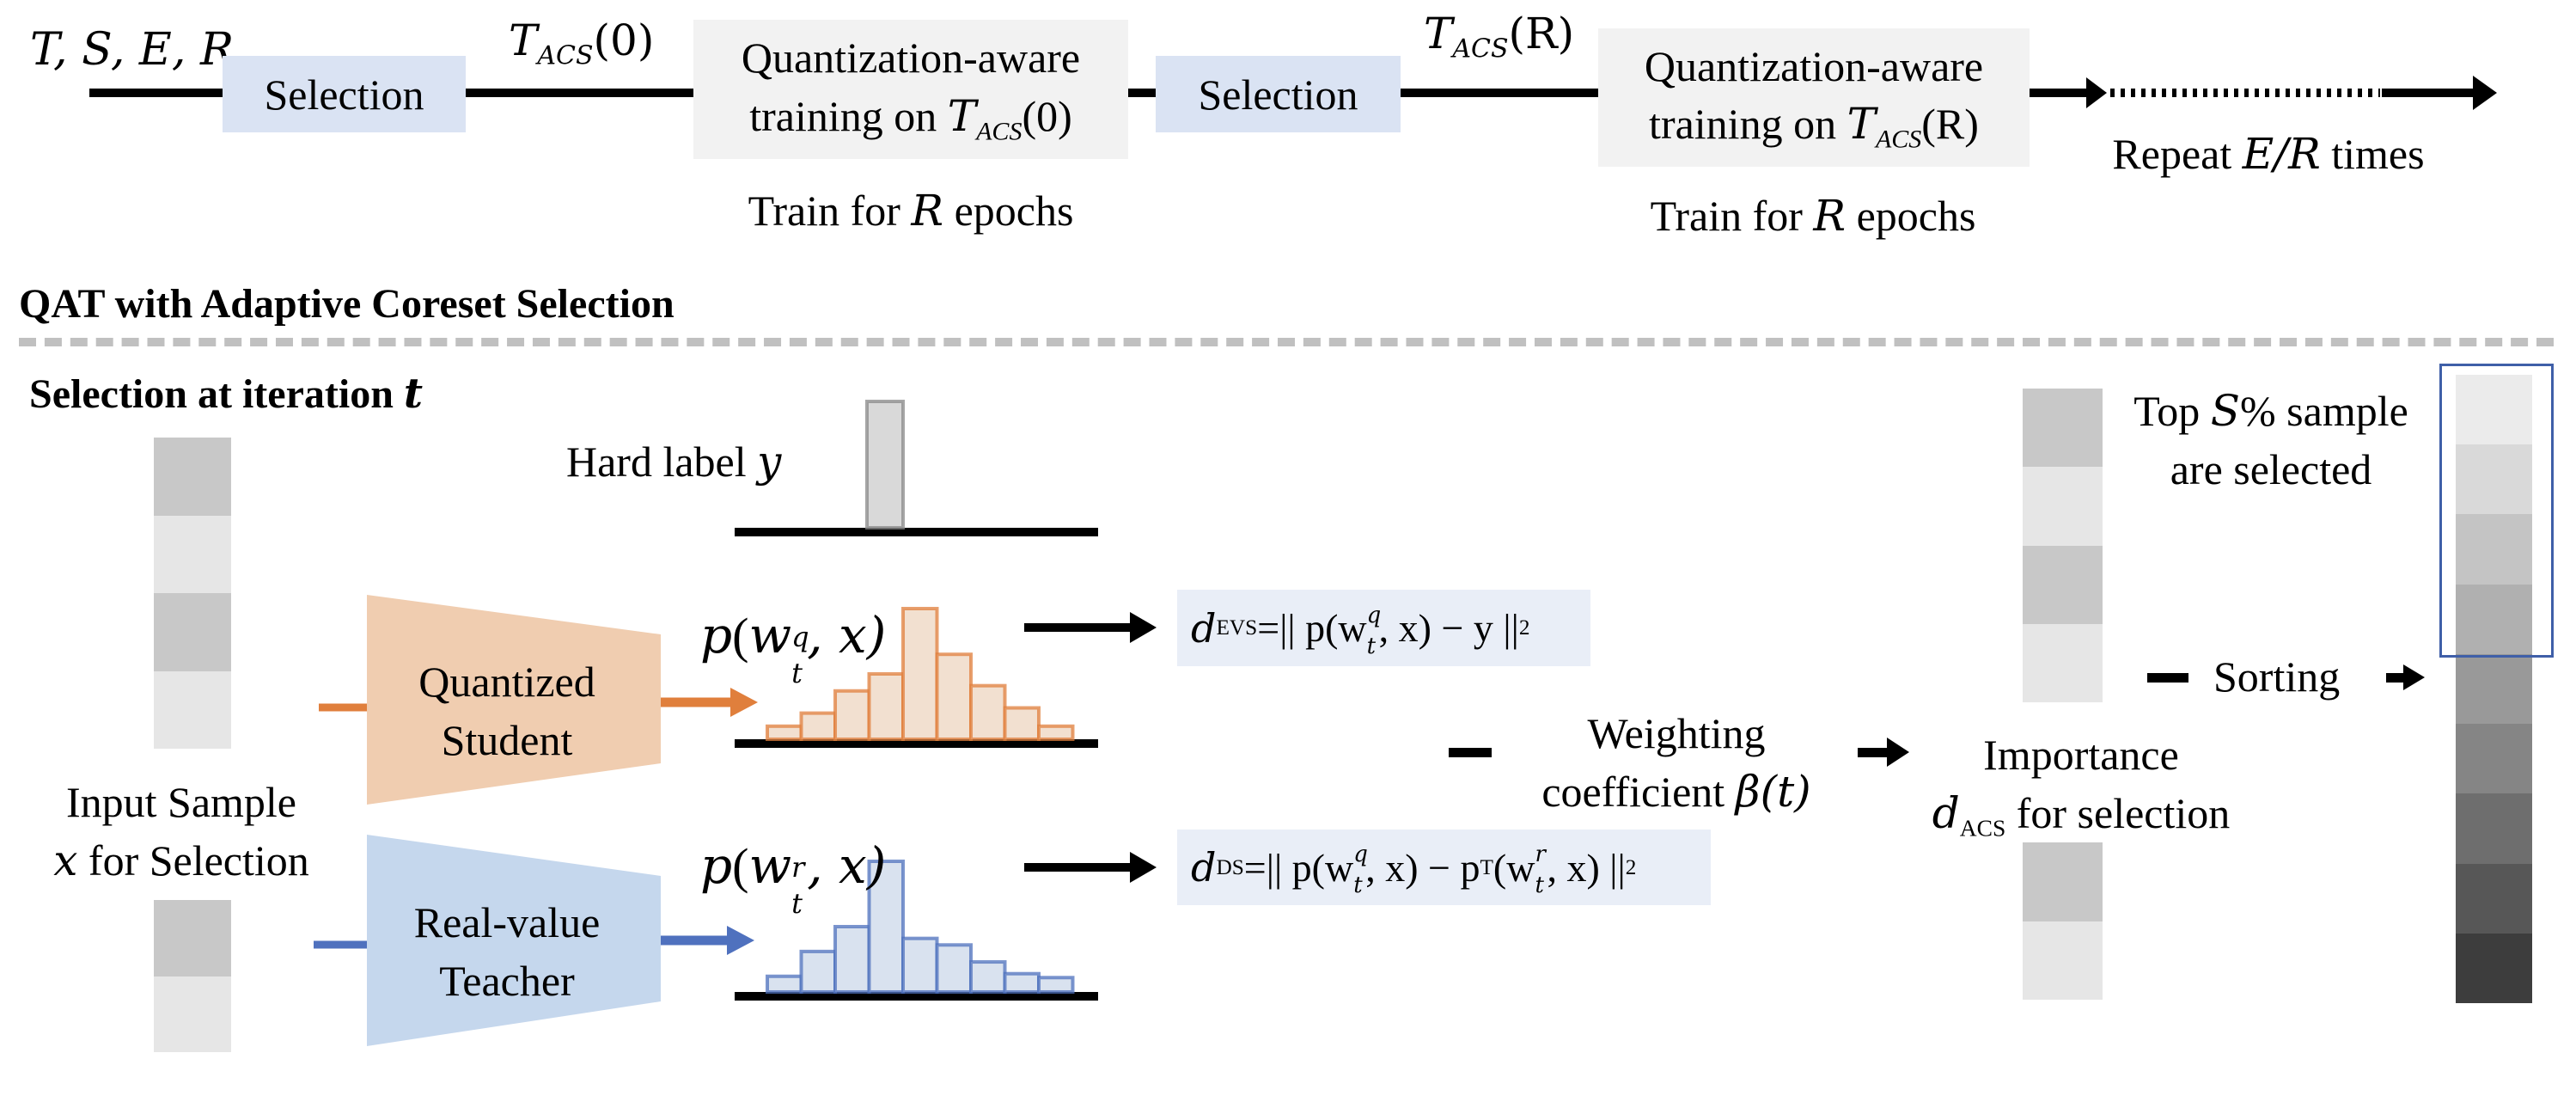 The width and height of the screenshot is (2576, 1102). Describe the element at coordinates (1814, 97) in the screenshot. I see `qat-training-box-2: Quantization-aware training on TACS(R)` at that location.